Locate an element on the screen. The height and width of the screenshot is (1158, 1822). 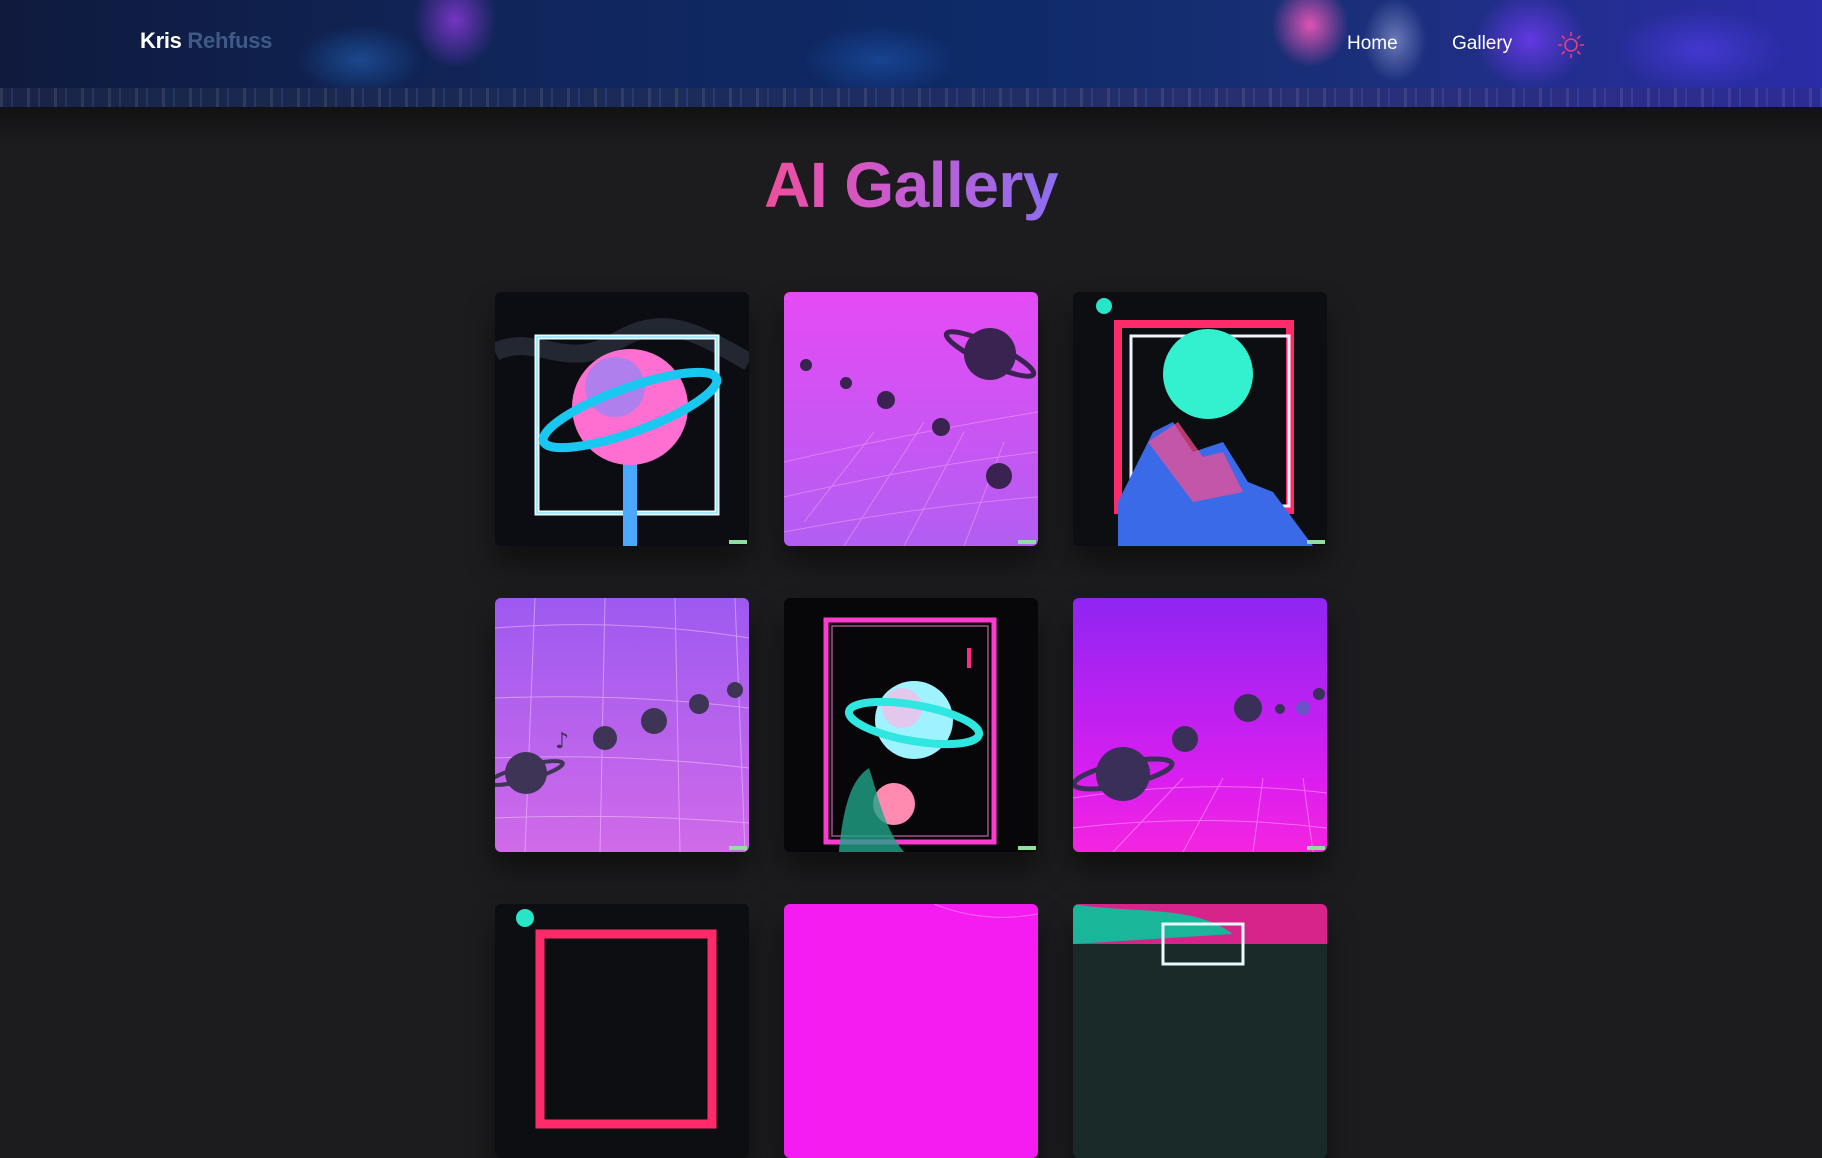
page-title-text: AI Gallery is located at coordinates (911, 185).